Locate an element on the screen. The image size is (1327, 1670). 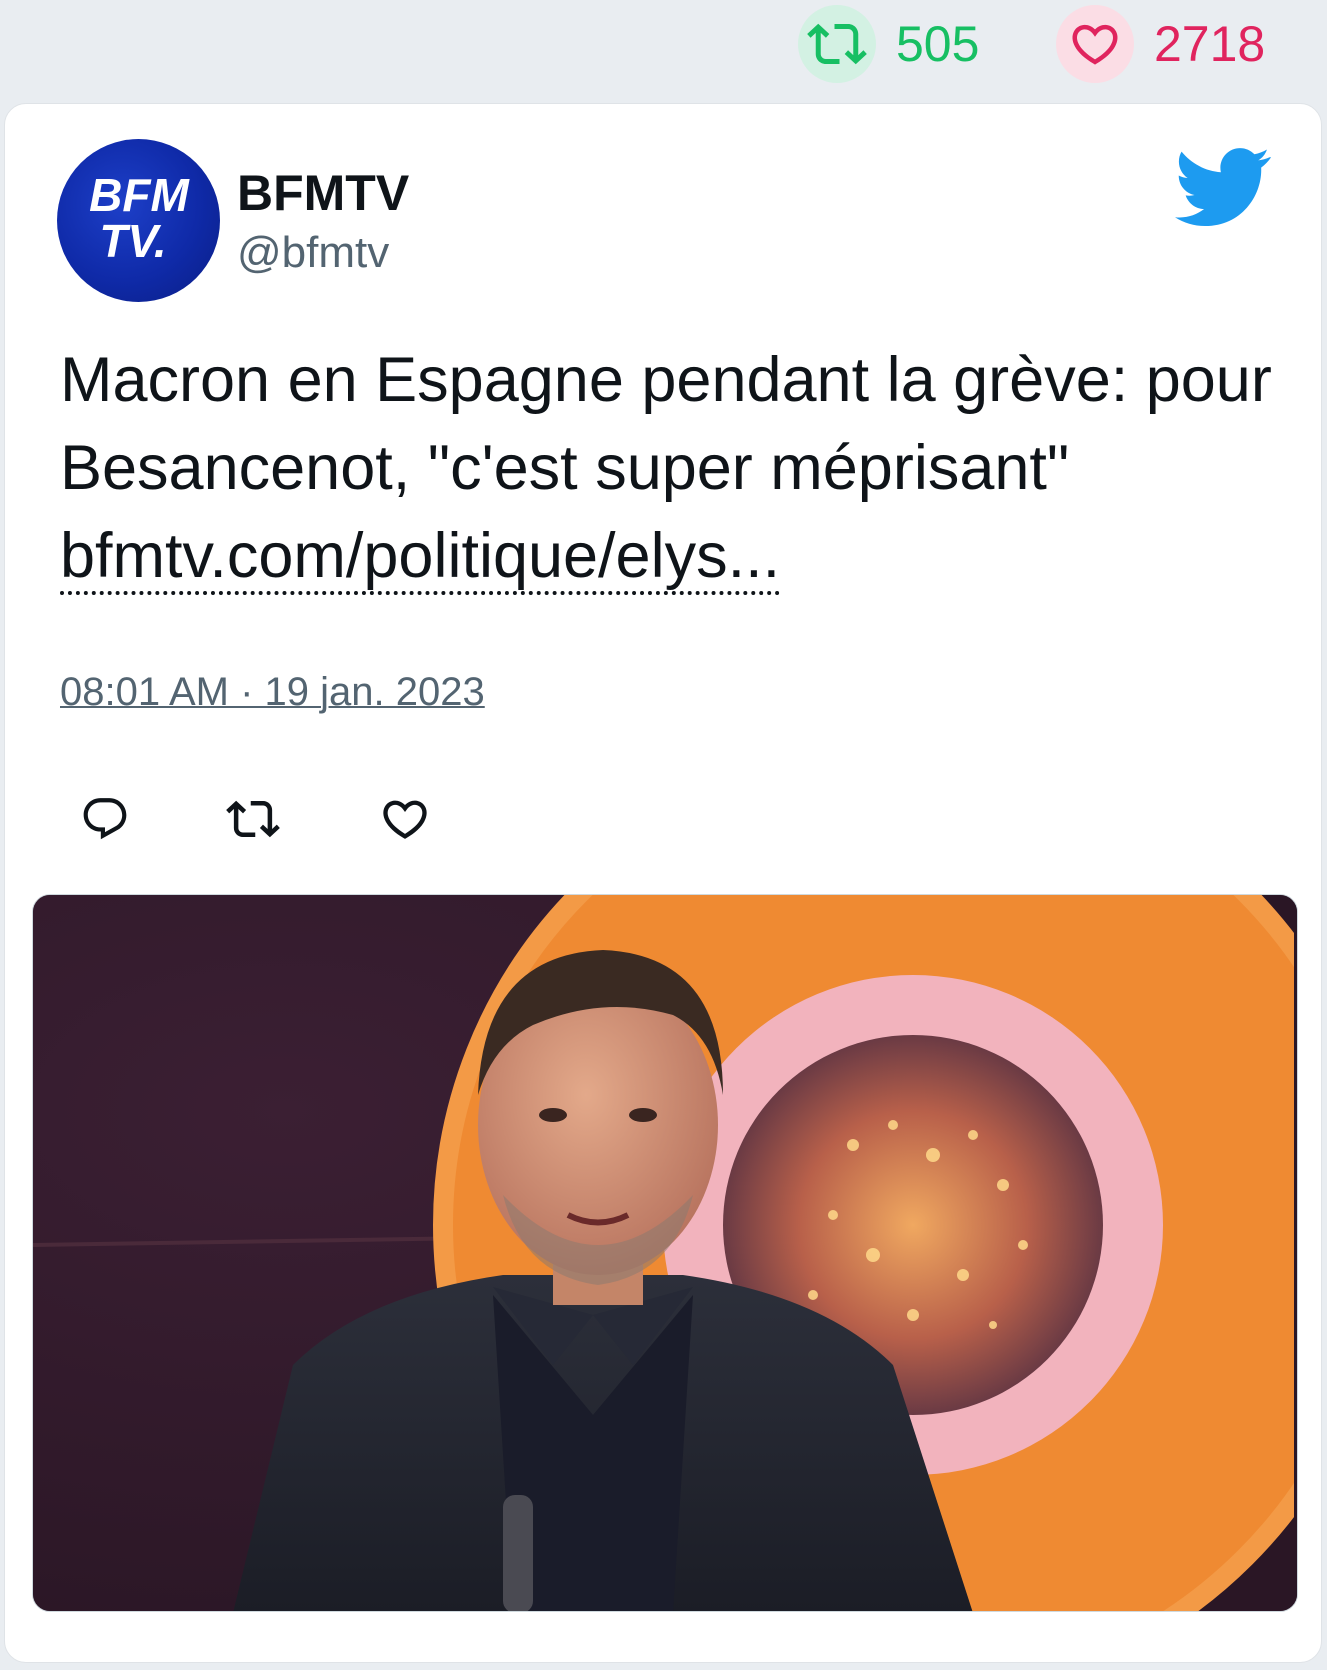
reply-button is located at coordinates (105, 819).